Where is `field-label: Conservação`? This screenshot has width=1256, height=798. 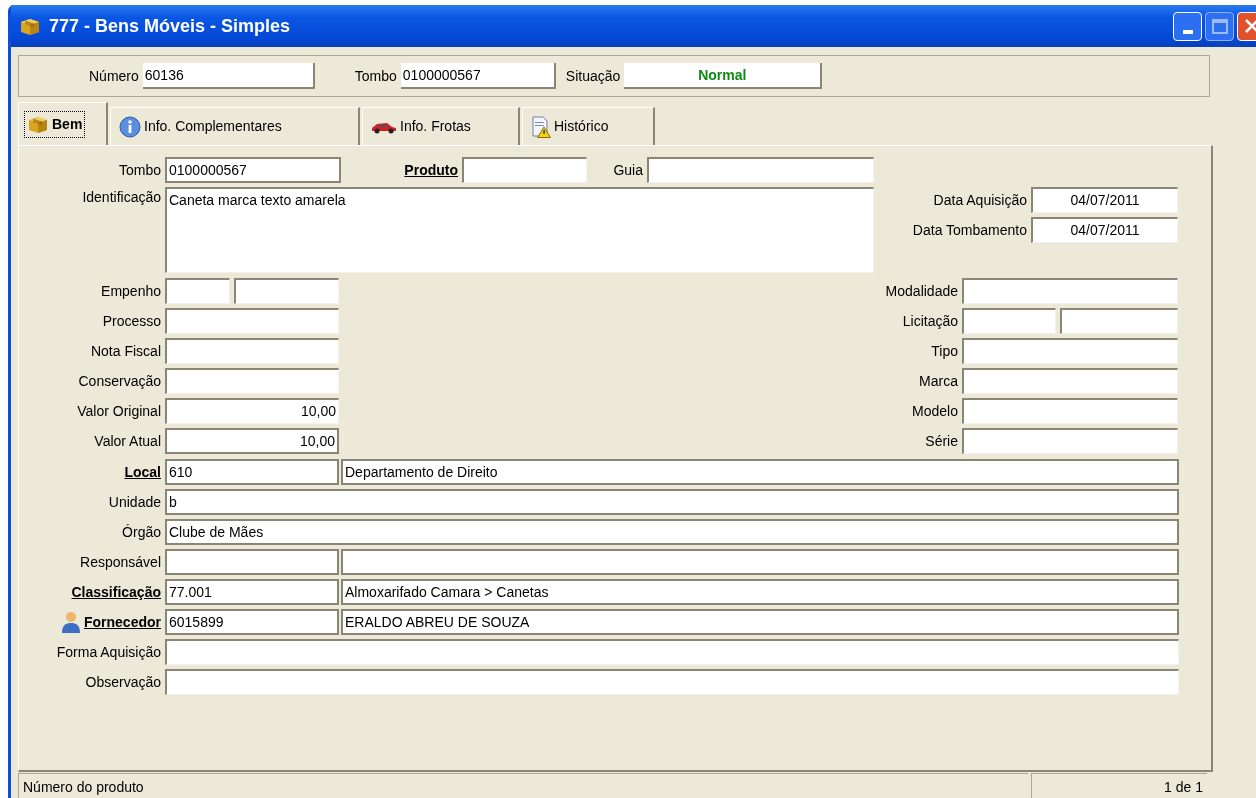
field-label: Conservação is located at coordinates (119, 381).